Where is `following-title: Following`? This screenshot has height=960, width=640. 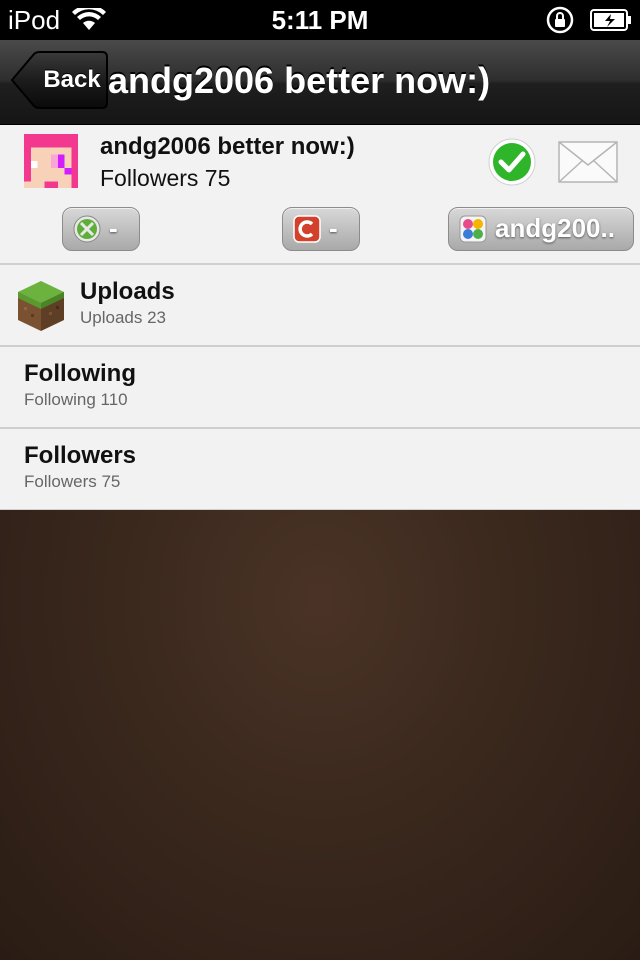
following-title: Following is located at coordinates (80, 373).